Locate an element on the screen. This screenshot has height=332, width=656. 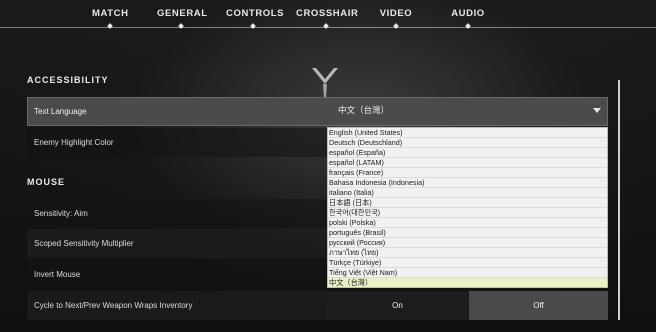
language-option: Tiếng Việt (Việt Nam) is located at coordinates (467, 273).